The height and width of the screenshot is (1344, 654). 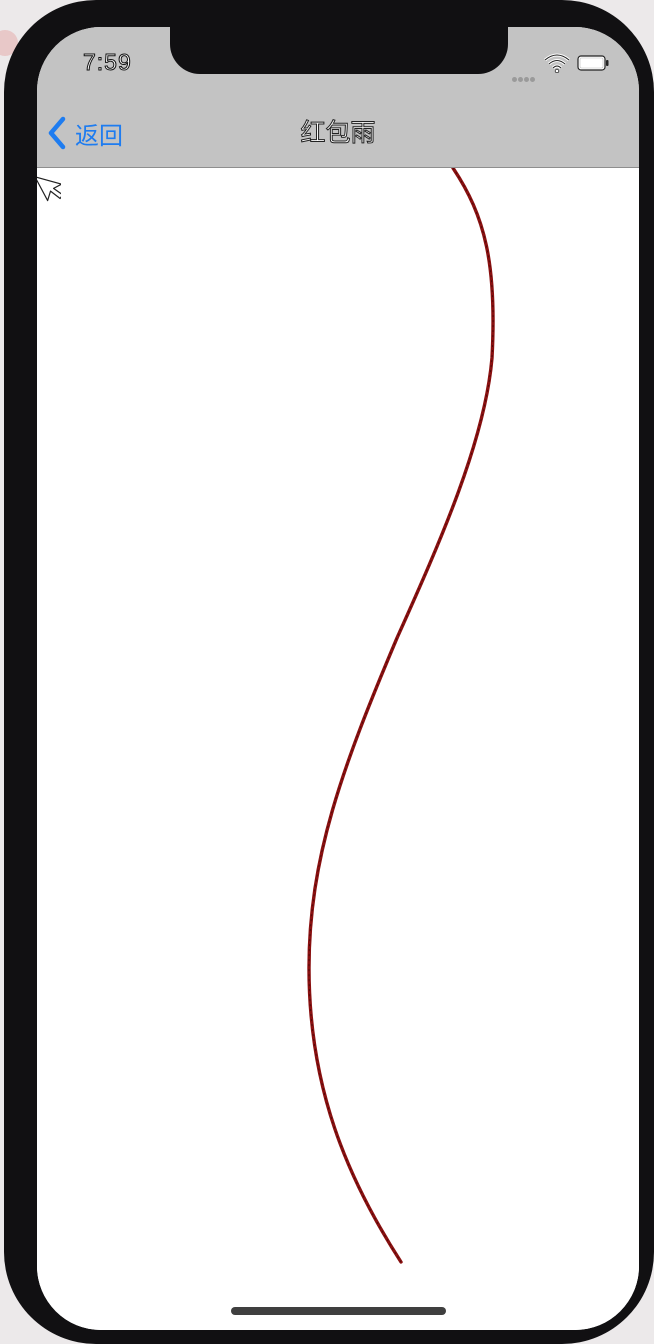 What do you see at coordinates (593, 63) in the screenshot?
I see `battery-icon` at bounding box center [593, 63].